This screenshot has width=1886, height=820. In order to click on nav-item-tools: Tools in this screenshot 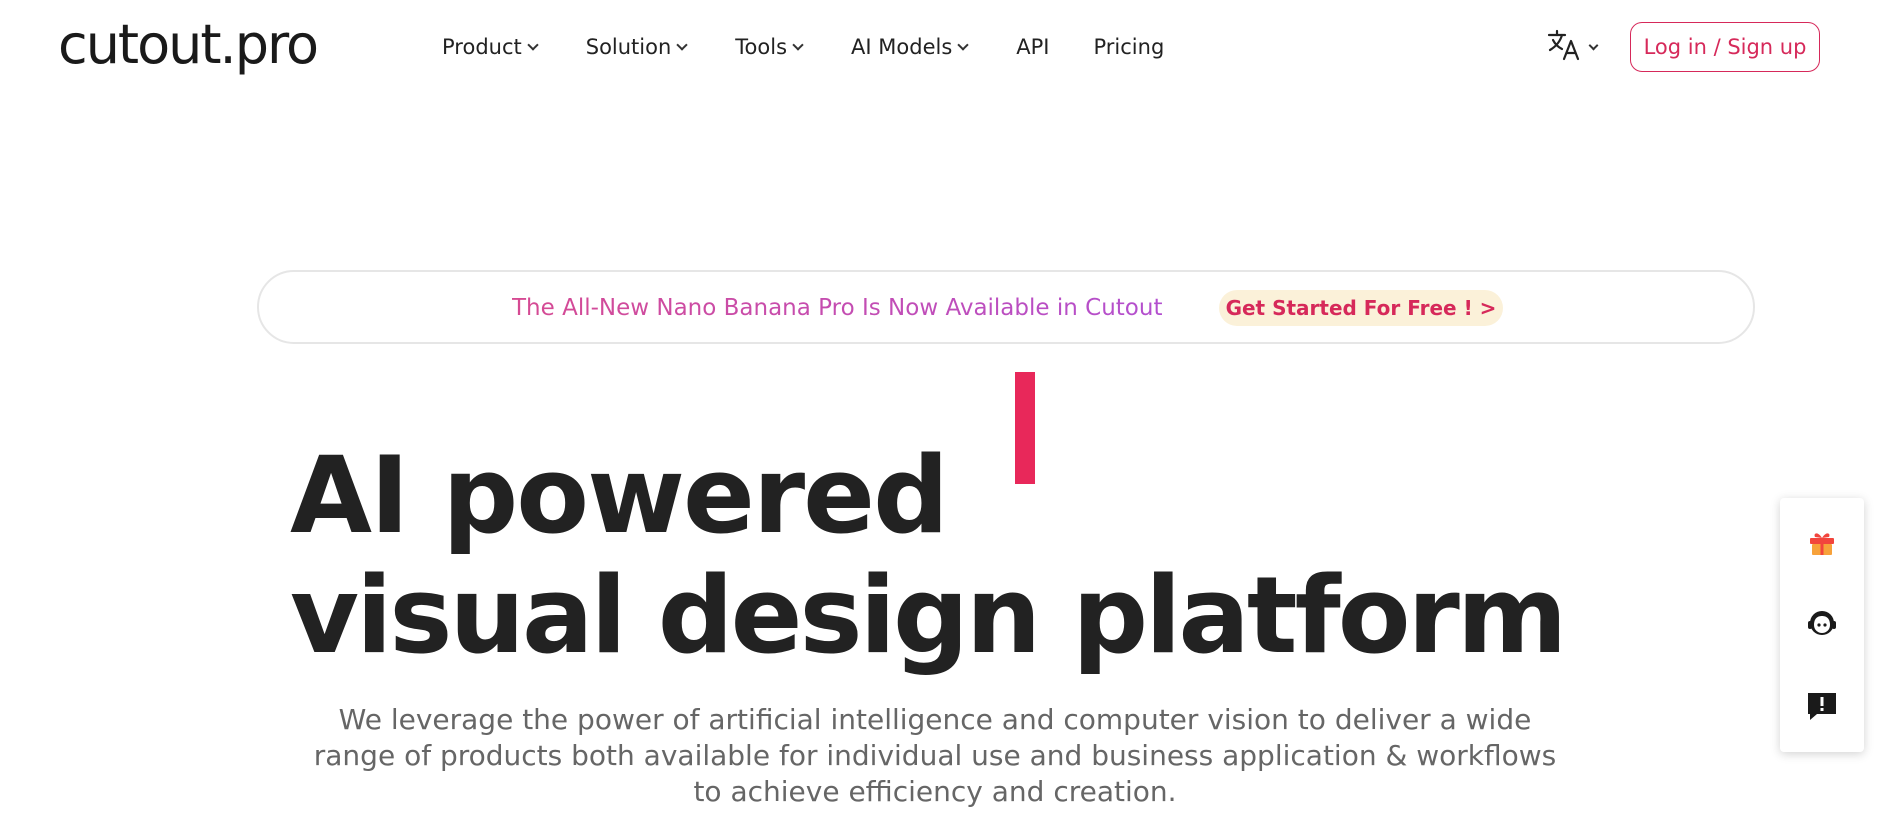, I will do `click(769, 47)`.